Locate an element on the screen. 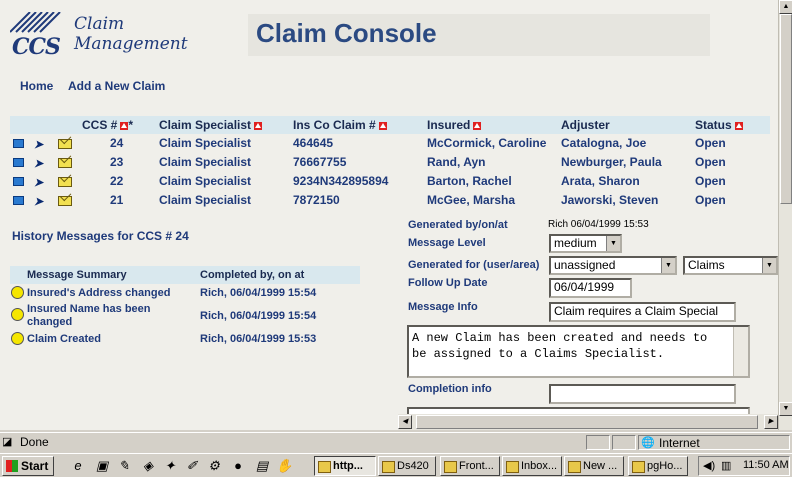  hand-icon: ✋ is located at coordinates (284, 466).